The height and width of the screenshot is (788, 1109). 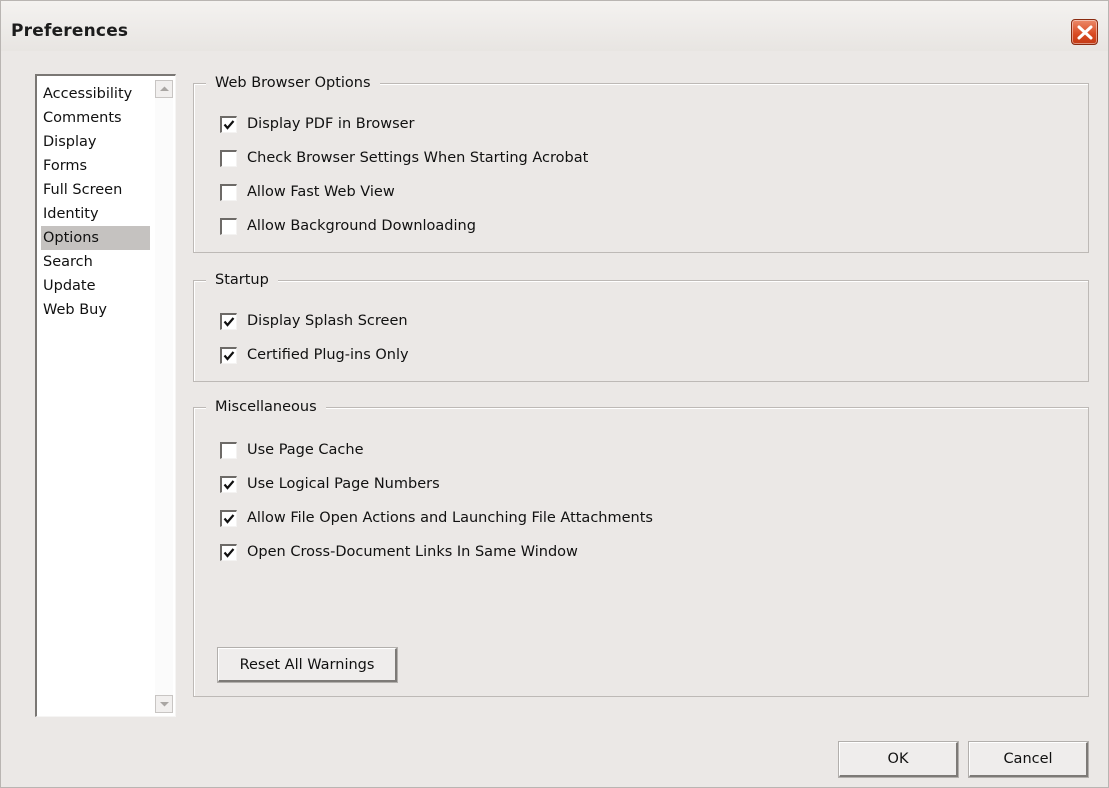 I want to click on category-item-comments: Comments, so click(x=95, y=118).